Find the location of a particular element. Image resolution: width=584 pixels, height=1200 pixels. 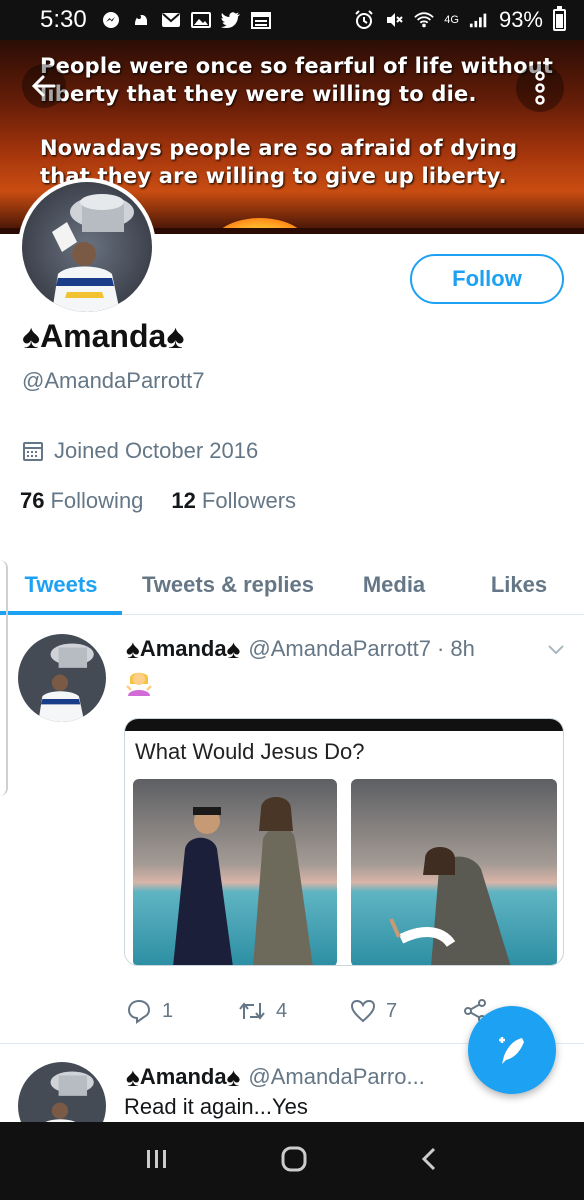

woman-shrugging-emoji is located at coordinates (139, 682).